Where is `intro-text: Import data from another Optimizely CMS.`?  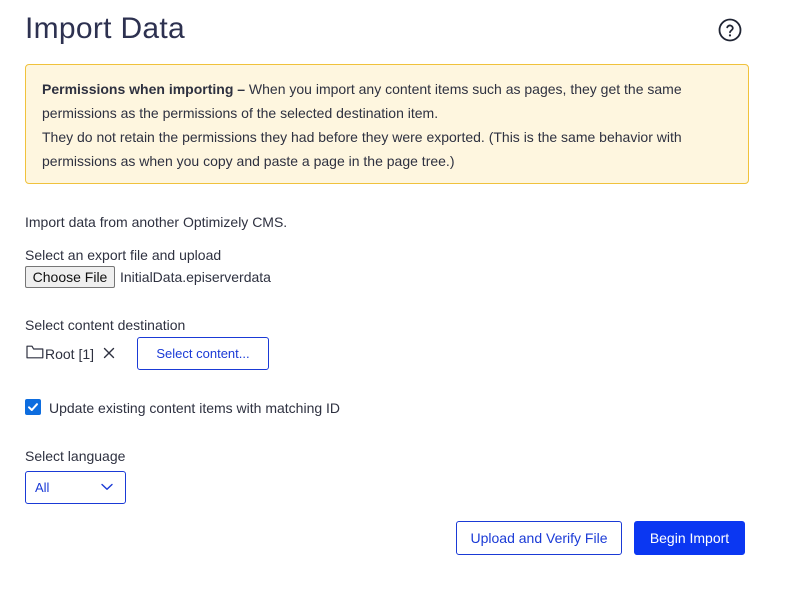 intro-text: Import data from another Optimizely CMS. is located at coordinates (156, 222).